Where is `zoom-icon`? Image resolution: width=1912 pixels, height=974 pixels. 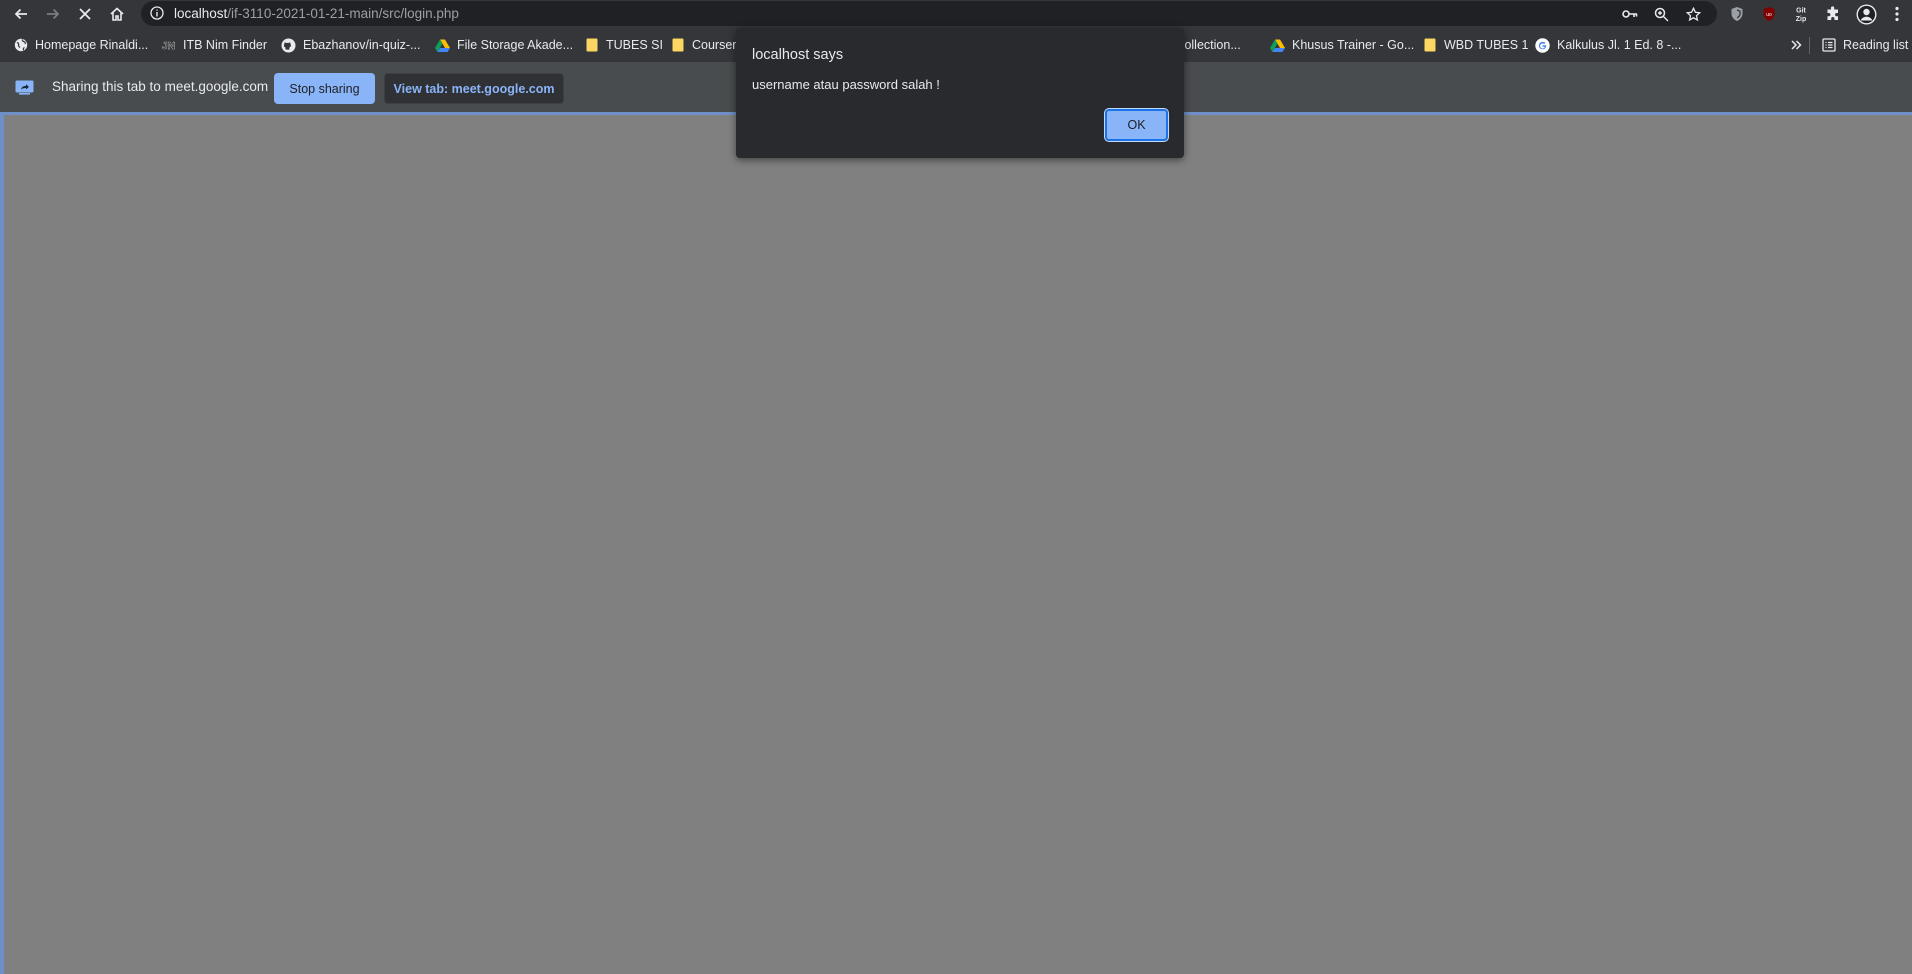 zoom-icon is located at coordinates (1661, 14).